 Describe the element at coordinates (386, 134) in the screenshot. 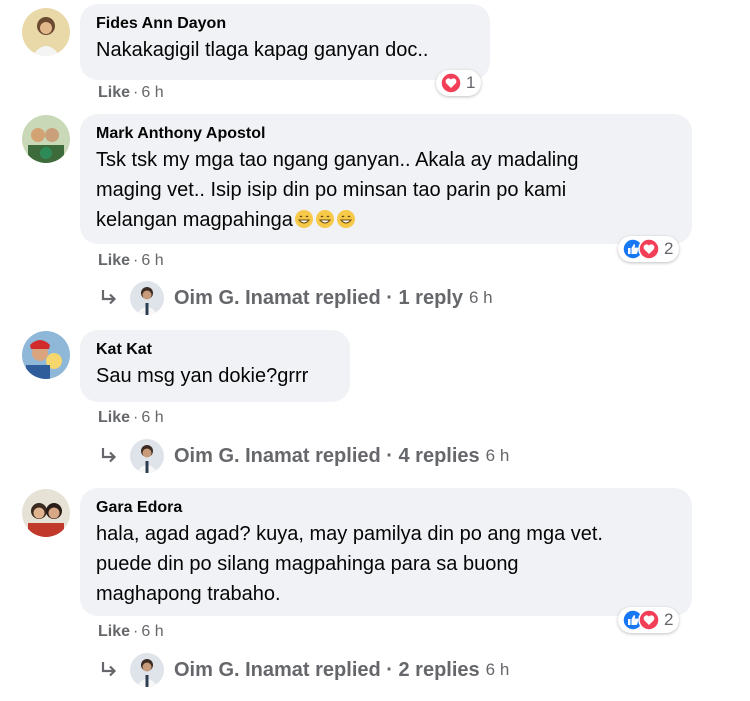

I see `comment-author: Mark Anthony Apostol` at that location.